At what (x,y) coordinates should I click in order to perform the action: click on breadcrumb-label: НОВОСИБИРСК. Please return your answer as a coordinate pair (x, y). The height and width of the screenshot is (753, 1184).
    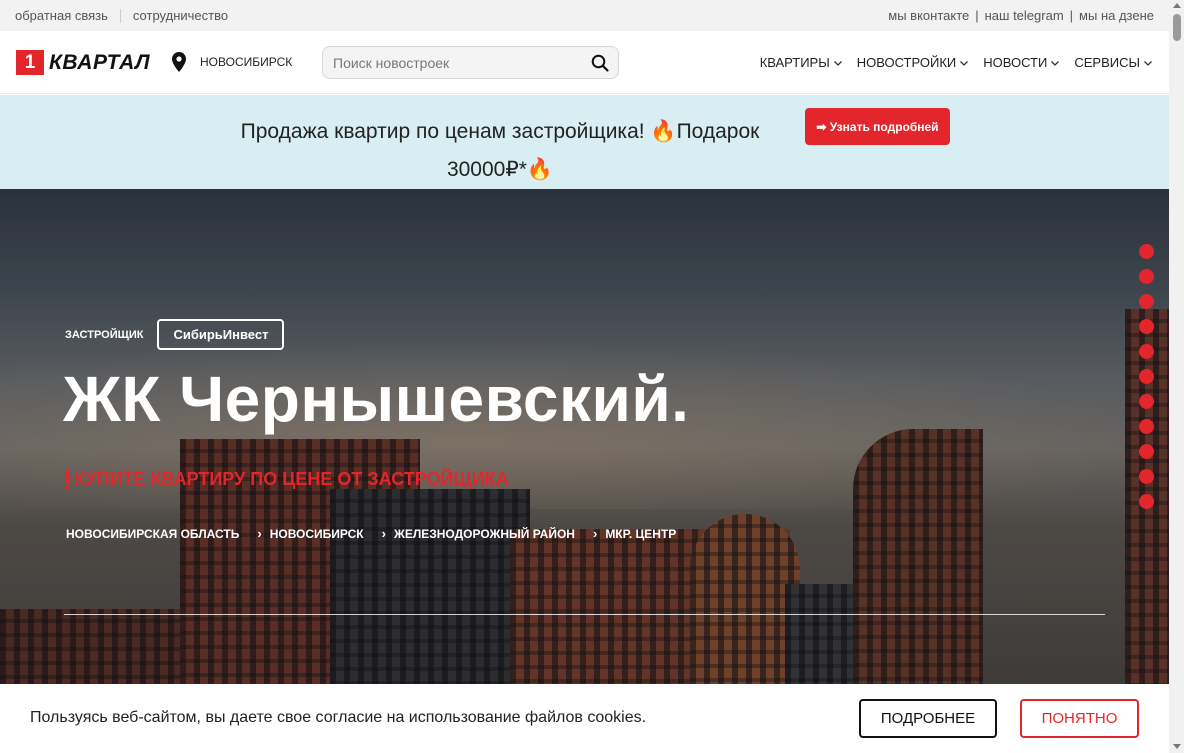
    Looking at the image, I should click on (316, 533).